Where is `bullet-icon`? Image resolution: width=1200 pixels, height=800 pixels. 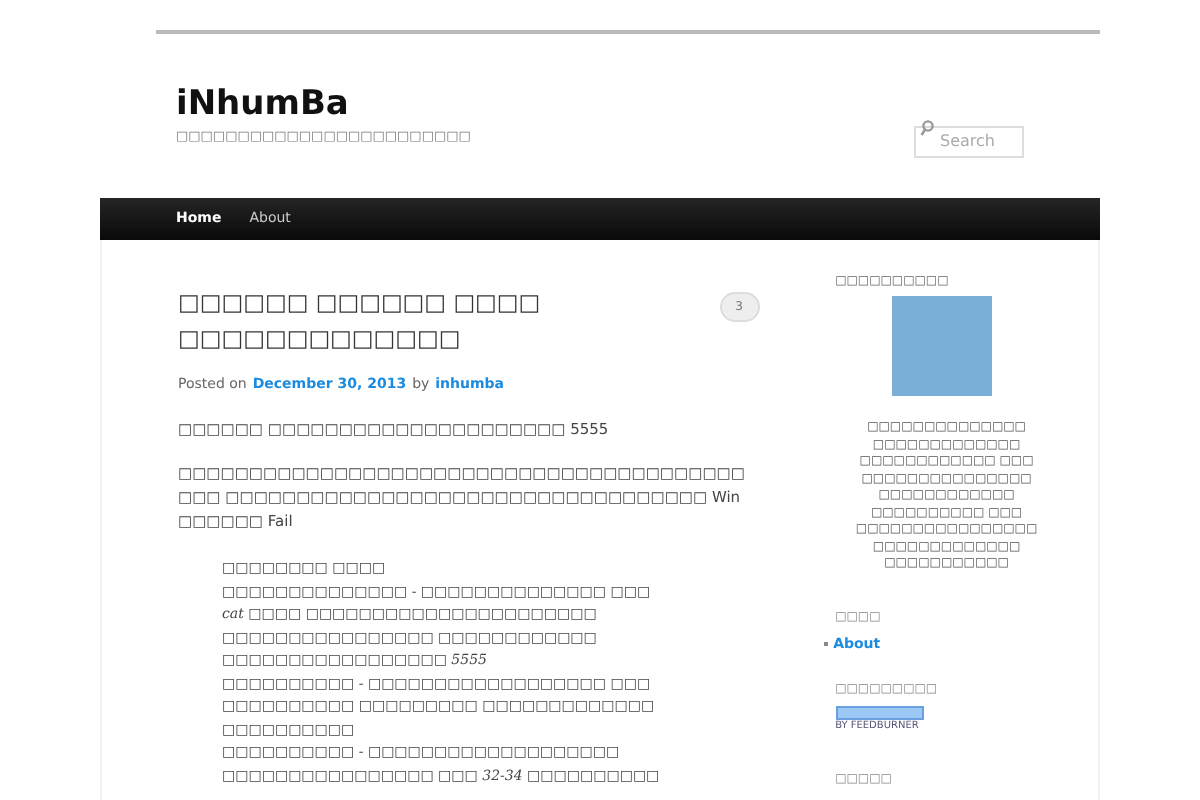 bullet-icon is located at coordinates (825, 643).